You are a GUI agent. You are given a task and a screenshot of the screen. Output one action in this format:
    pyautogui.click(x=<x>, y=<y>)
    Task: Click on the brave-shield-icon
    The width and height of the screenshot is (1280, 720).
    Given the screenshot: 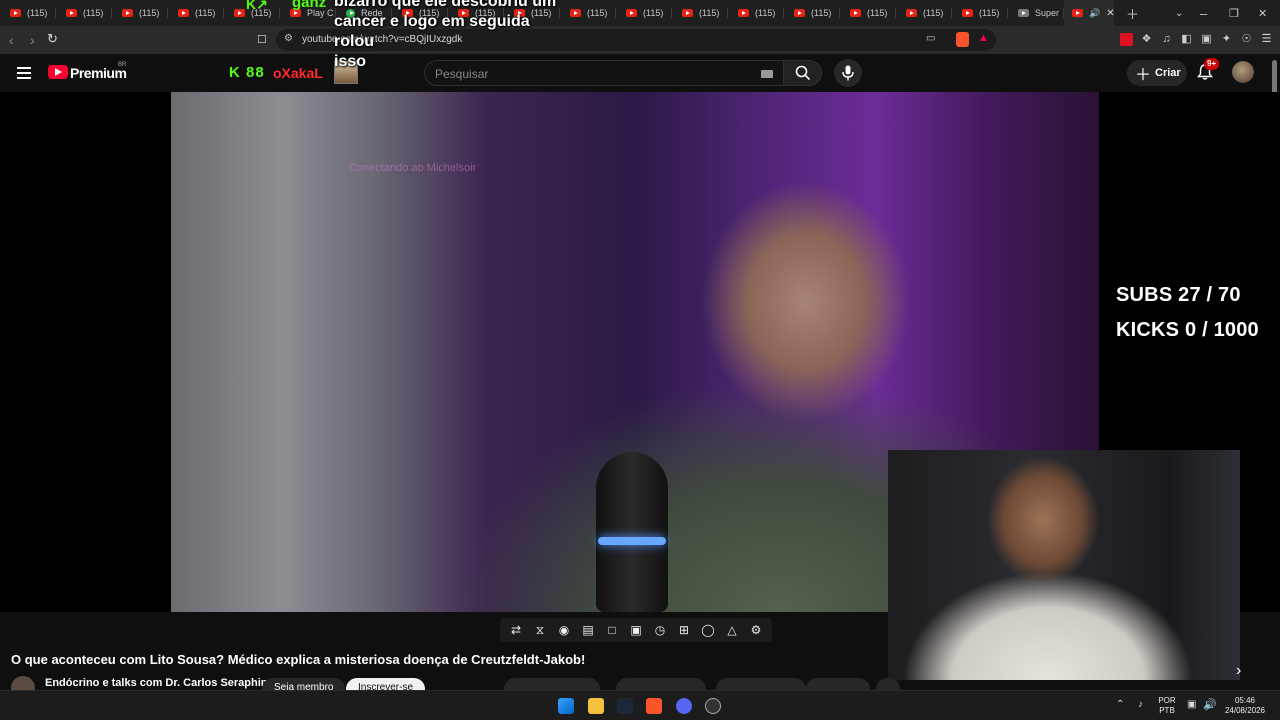 What is the action you would take?
    pyautogui.click(x=962, y=39)
    